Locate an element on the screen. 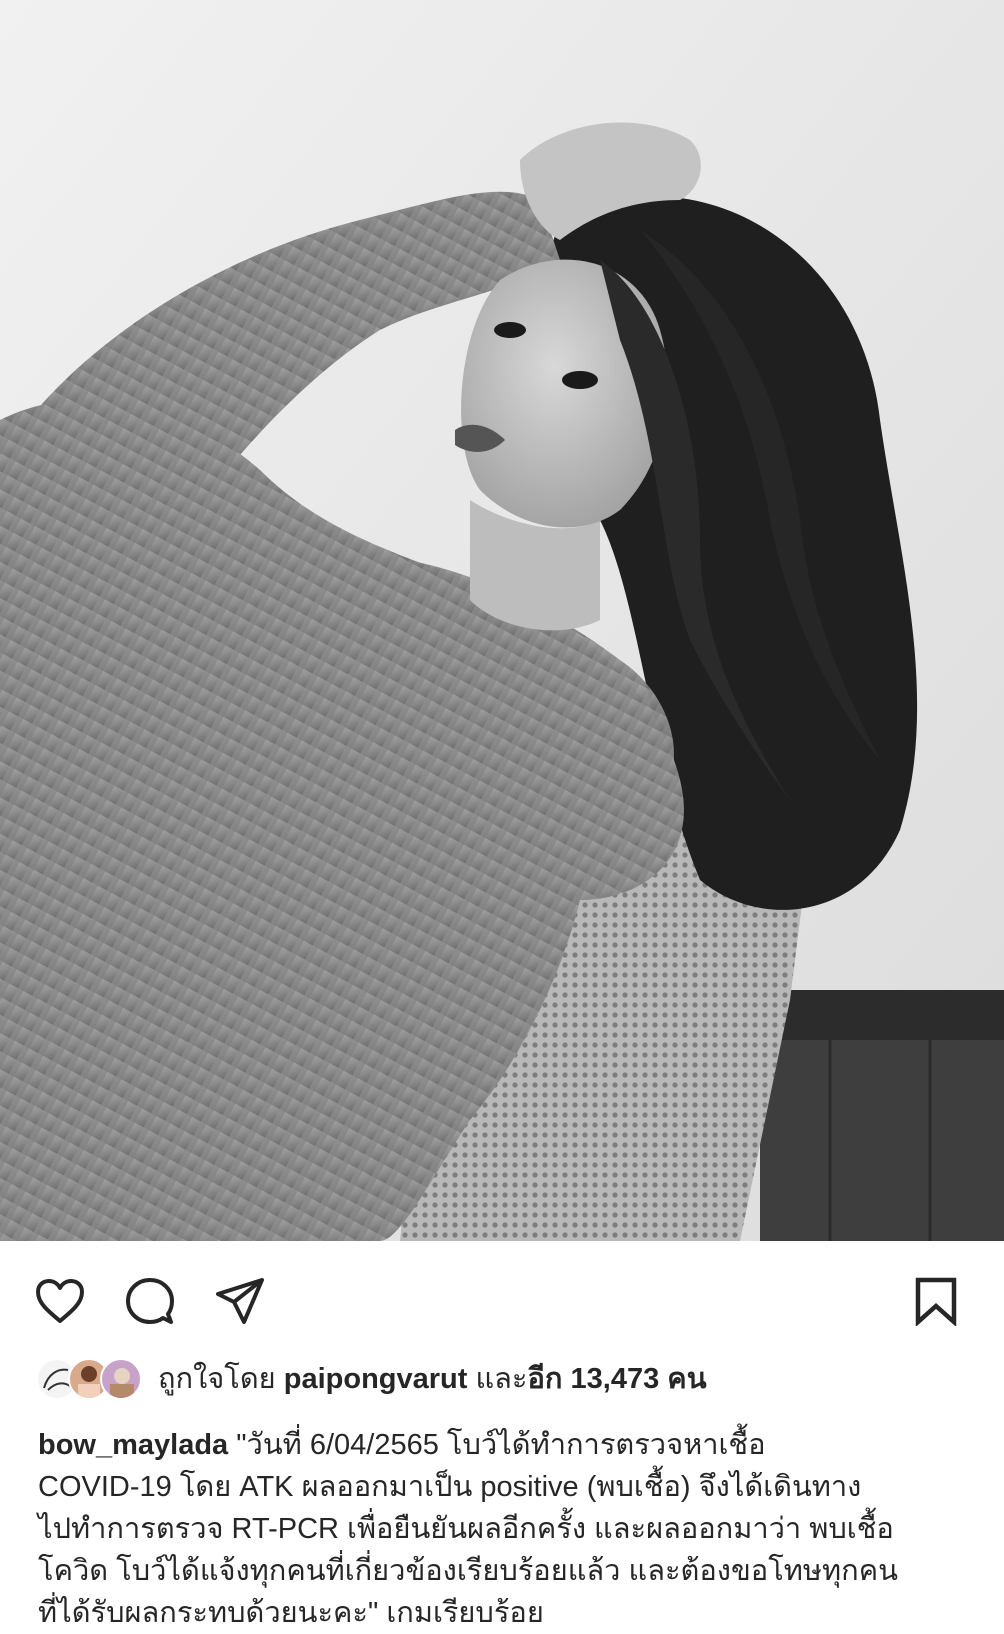  like-button is located at coordinates (60, 1301).